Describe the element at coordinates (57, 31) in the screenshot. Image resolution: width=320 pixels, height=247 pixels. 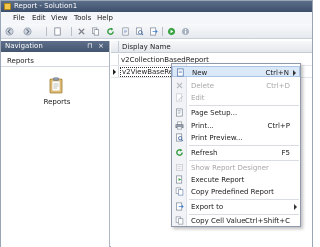
I see `new-icon` at that location.